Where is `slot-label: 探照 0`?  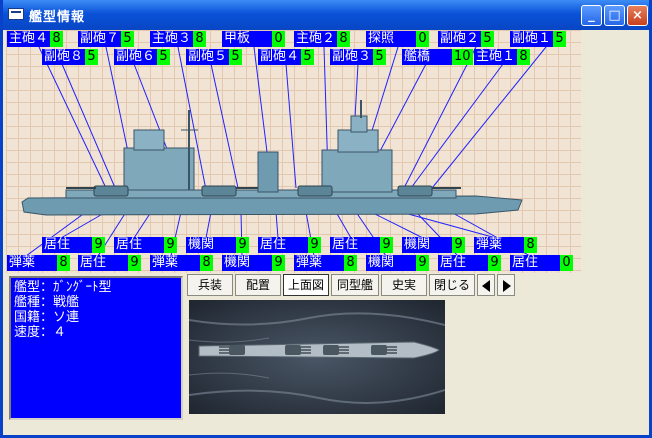 slot-label: 探照 0 is located at coordinates (397, 39).